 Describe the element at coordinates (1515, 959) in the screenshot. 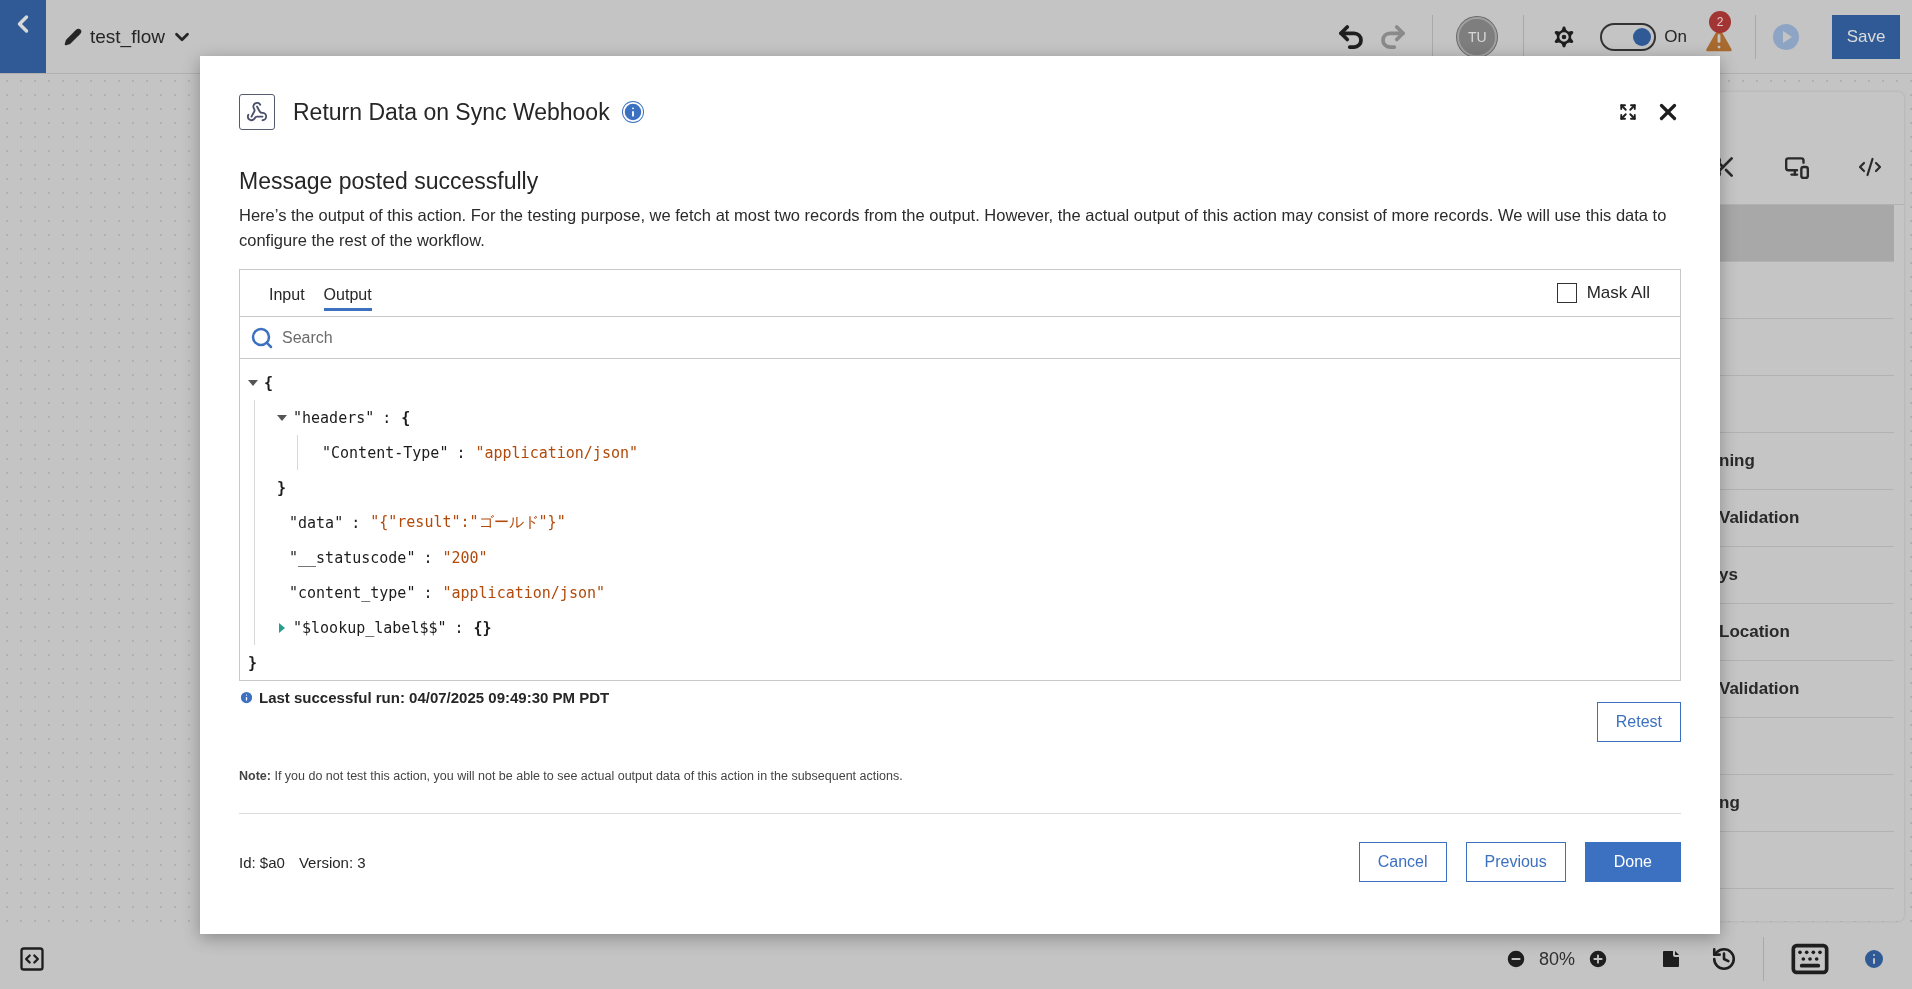

I see `zoom-out-icon` at that location.